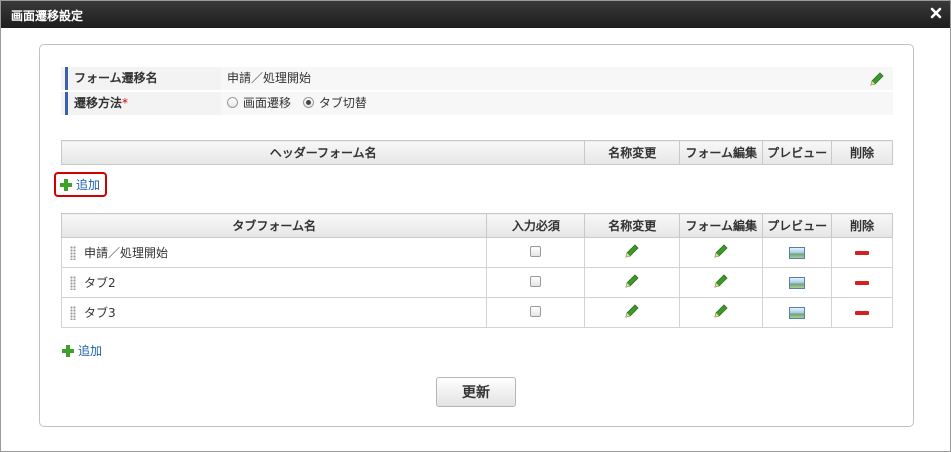 The width and height of the screenshot is (951, 452). I want to click on form-name-row: フォーム遷移名 申請／処理開始, so click(477, 78).